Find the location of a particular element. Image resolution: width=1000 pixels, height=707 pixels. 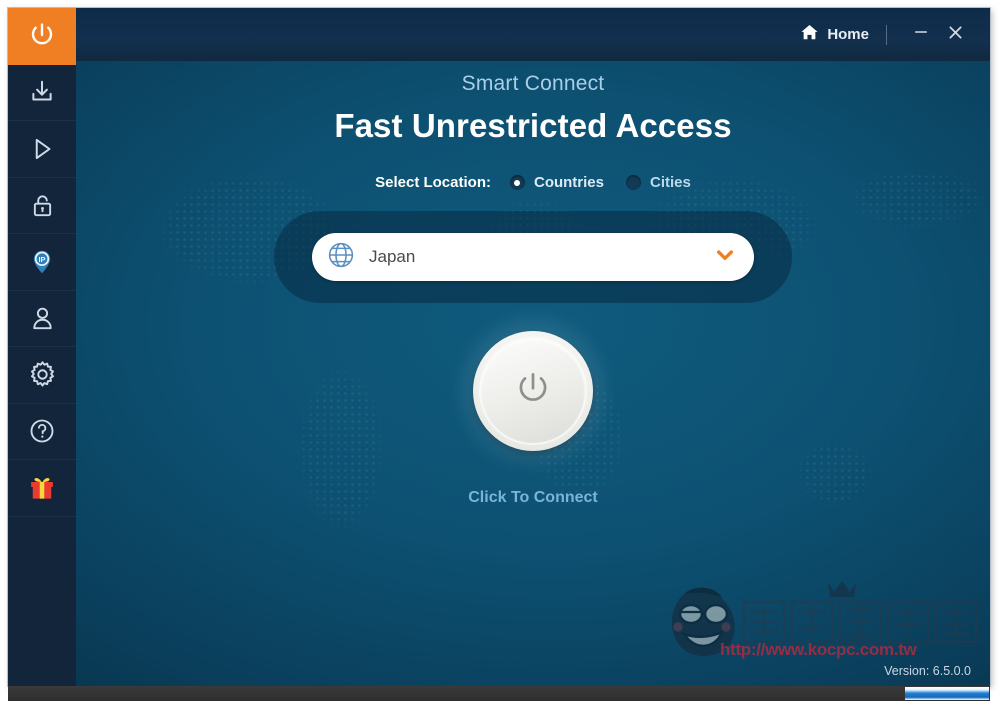

svg-text: IP is located at coordinates (41, 259).